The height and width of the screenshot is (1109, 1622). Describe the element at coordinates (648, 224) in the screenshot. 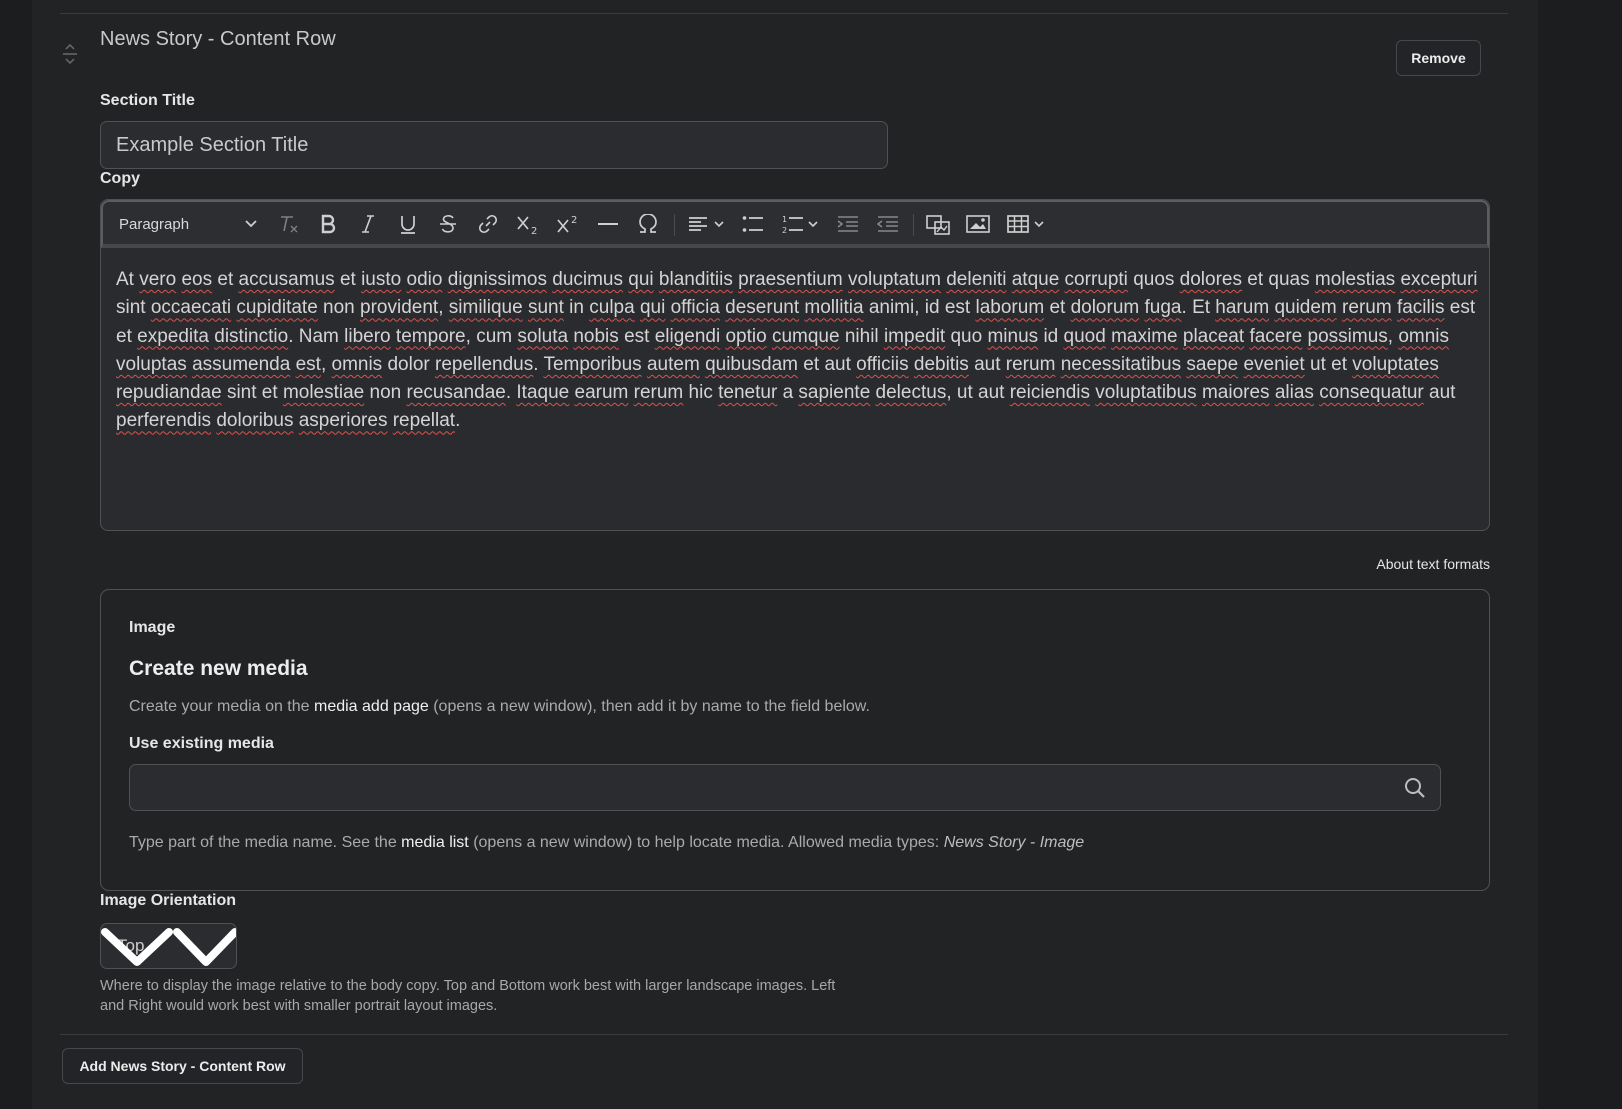

I see `special-characters-icon` at that location.